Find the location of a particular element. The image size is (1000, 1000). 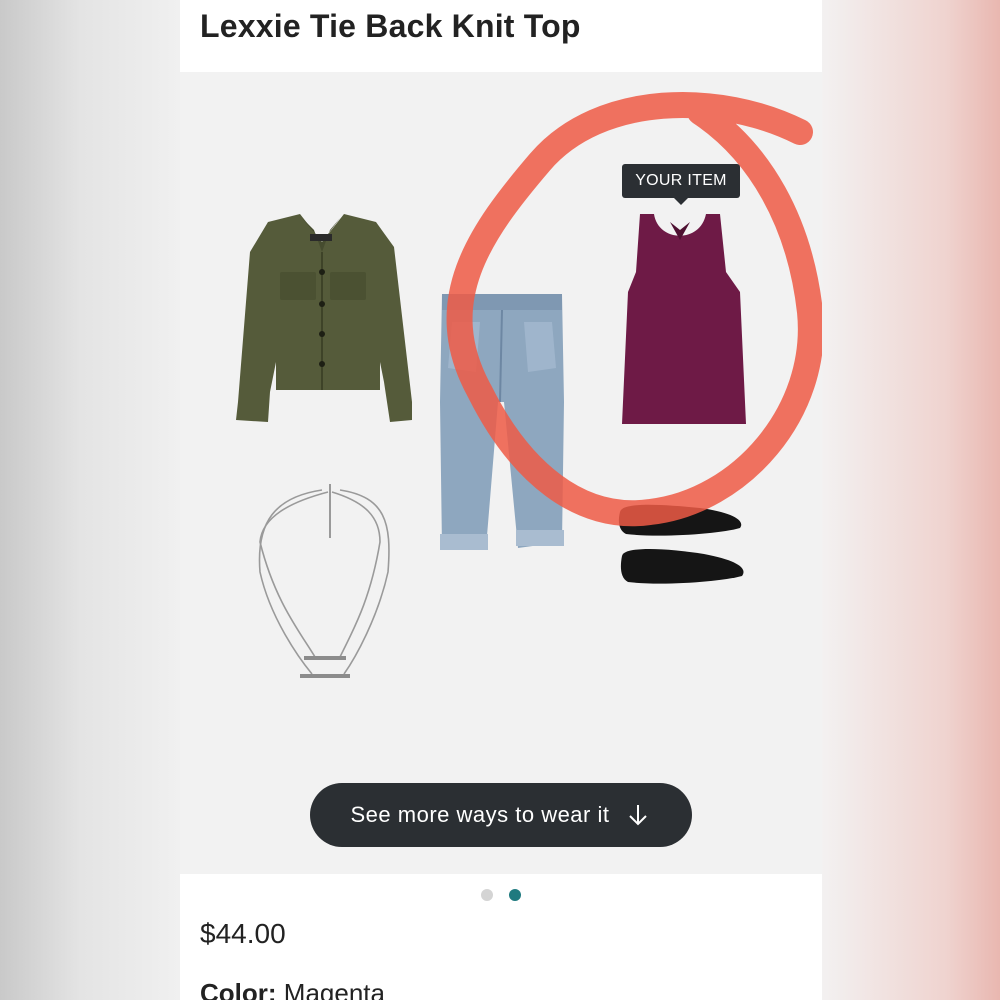

see-more-ways-button: See more ways to wear it is located at coordinates (501, 815).